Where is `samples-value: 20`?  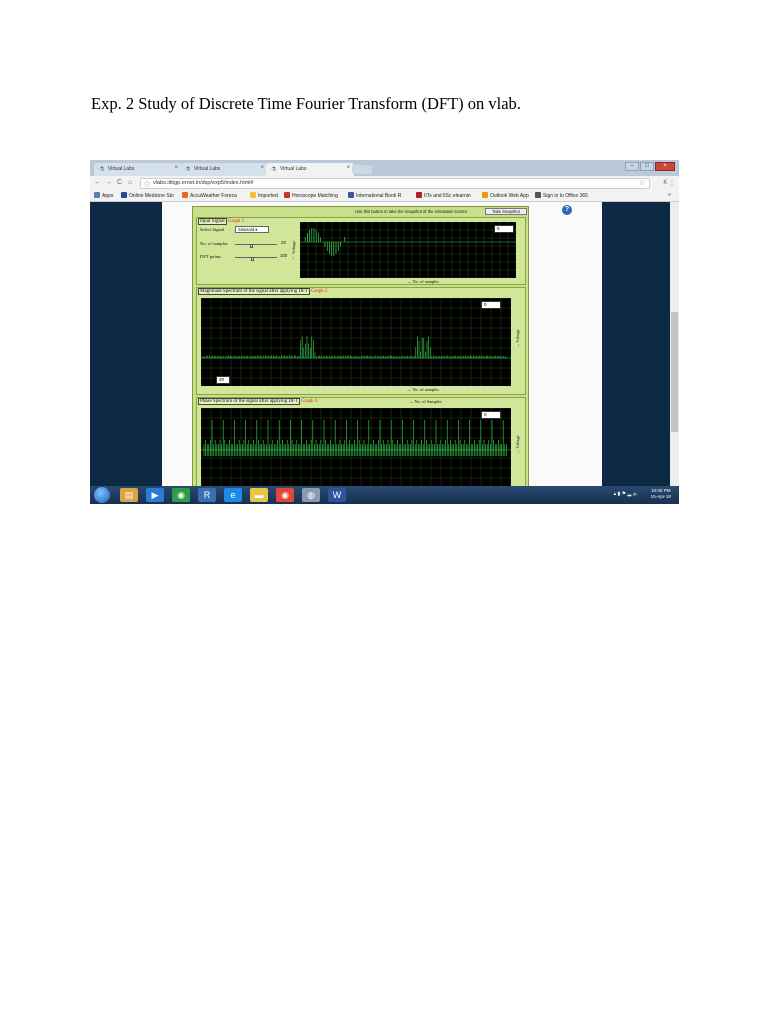
samples-value: 20 is located at coordinates (283, 242).